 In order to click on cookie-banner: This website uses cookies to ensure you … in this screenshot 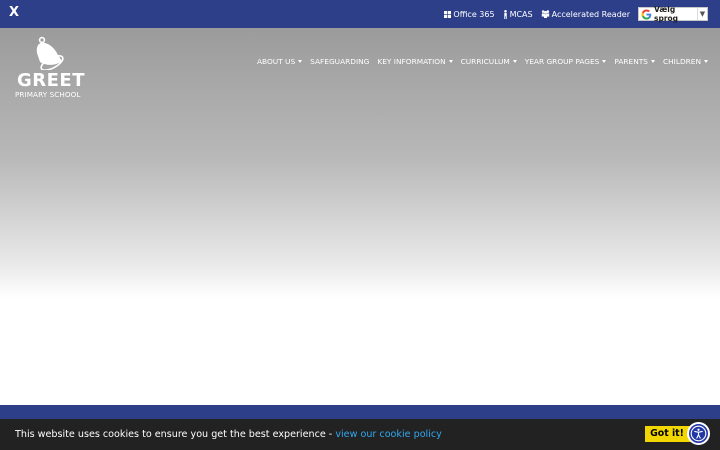, I will do `click(360, 434)`.